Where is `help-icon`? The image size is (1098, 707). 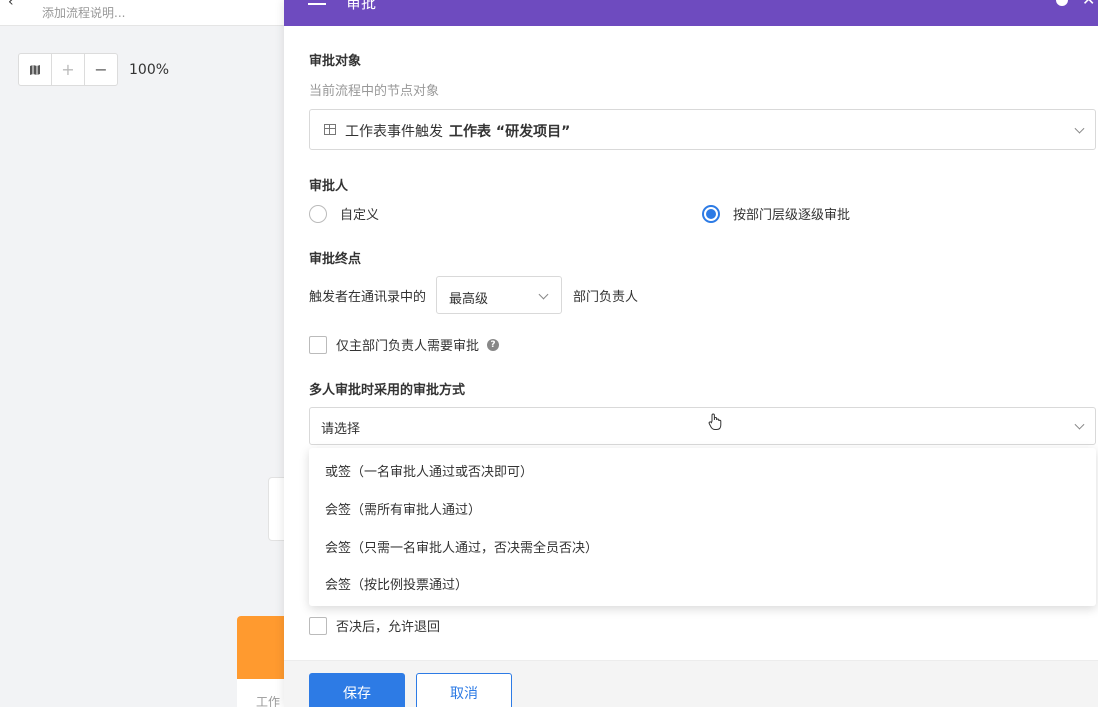
help-icon is located at coordinates (1062, 3).